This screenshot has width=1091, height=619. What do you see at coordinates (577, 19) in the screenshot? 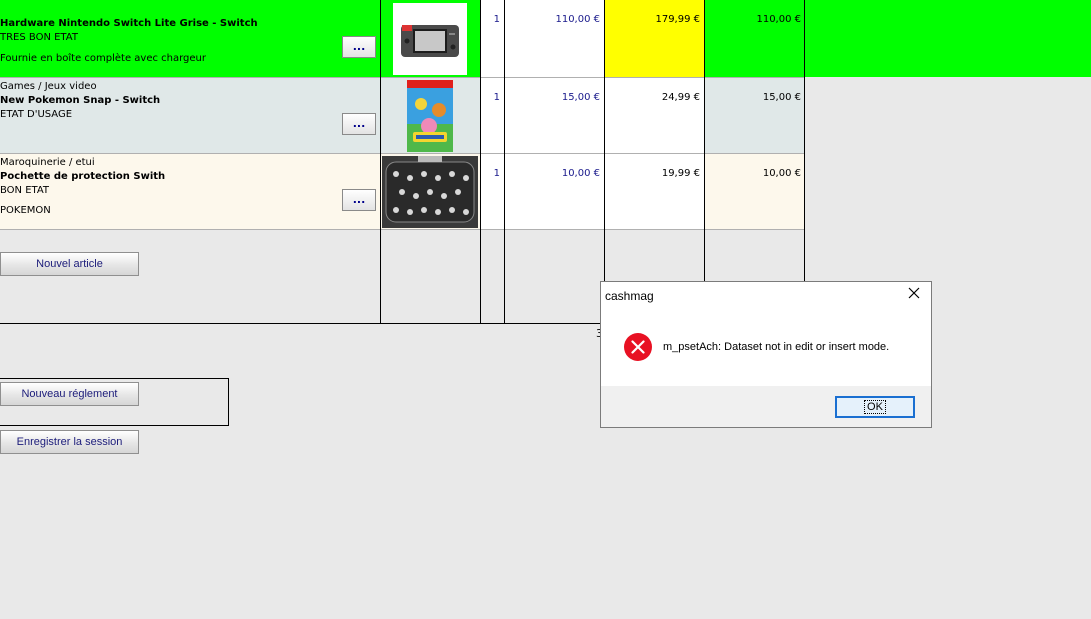
I see `item-purchase-price: 110,00 €` at bounding box center [577, 19].